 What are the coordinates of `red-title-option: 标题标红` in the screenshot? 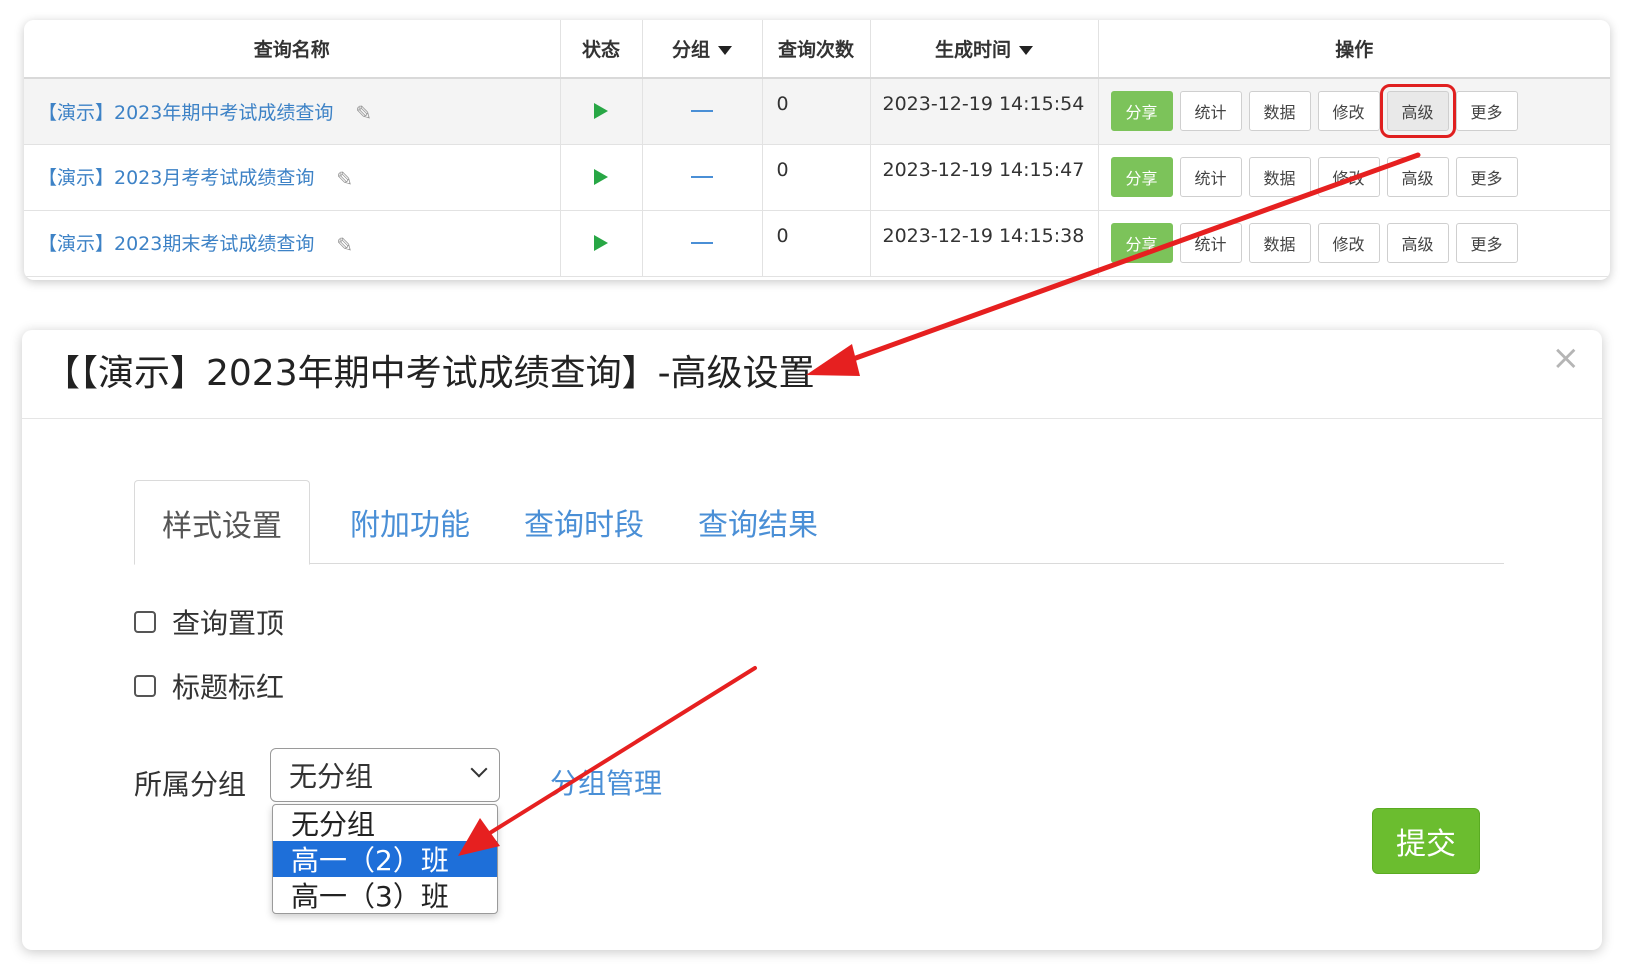 It's located at (209, 686).